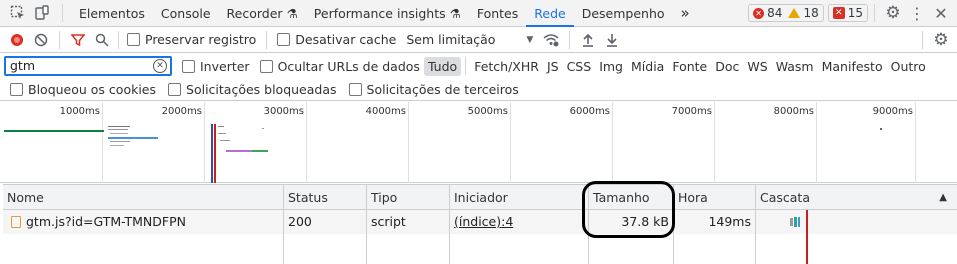 The image size is (957, 264). What do you see at coordinates (41, 40) in the screenshot?
I see `clear-icon` at bounding box center [41, 40].